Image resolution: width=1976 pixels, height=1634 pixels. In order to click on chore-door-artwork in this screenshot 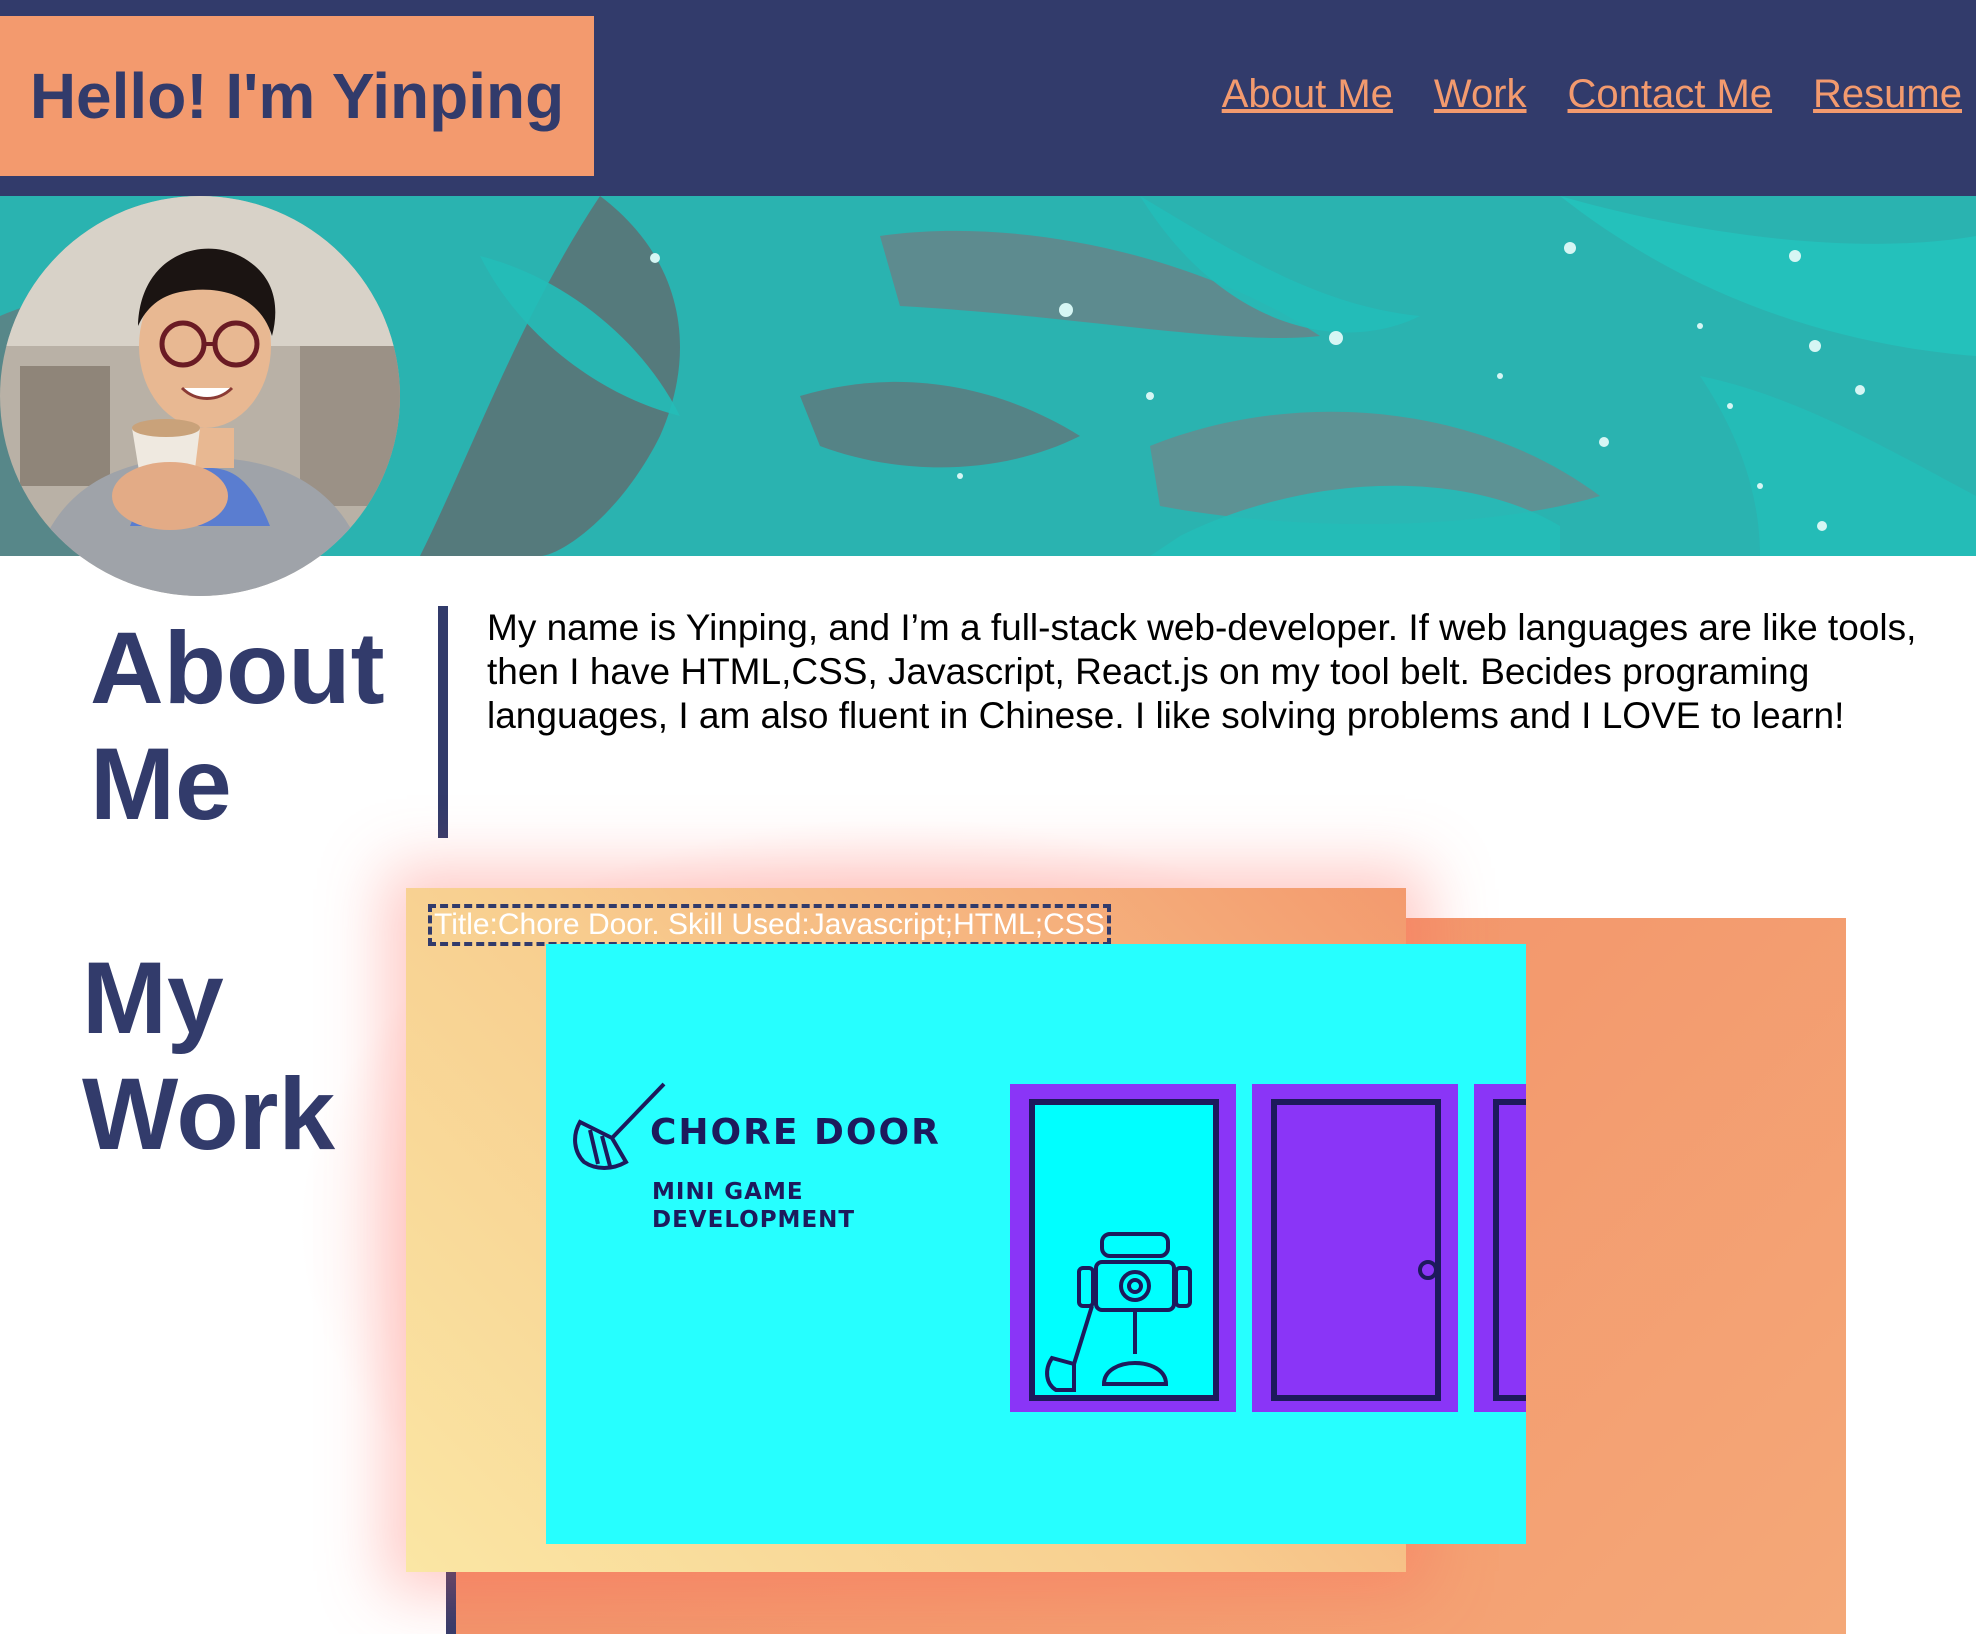, I will do `click(1049, 1247)`.